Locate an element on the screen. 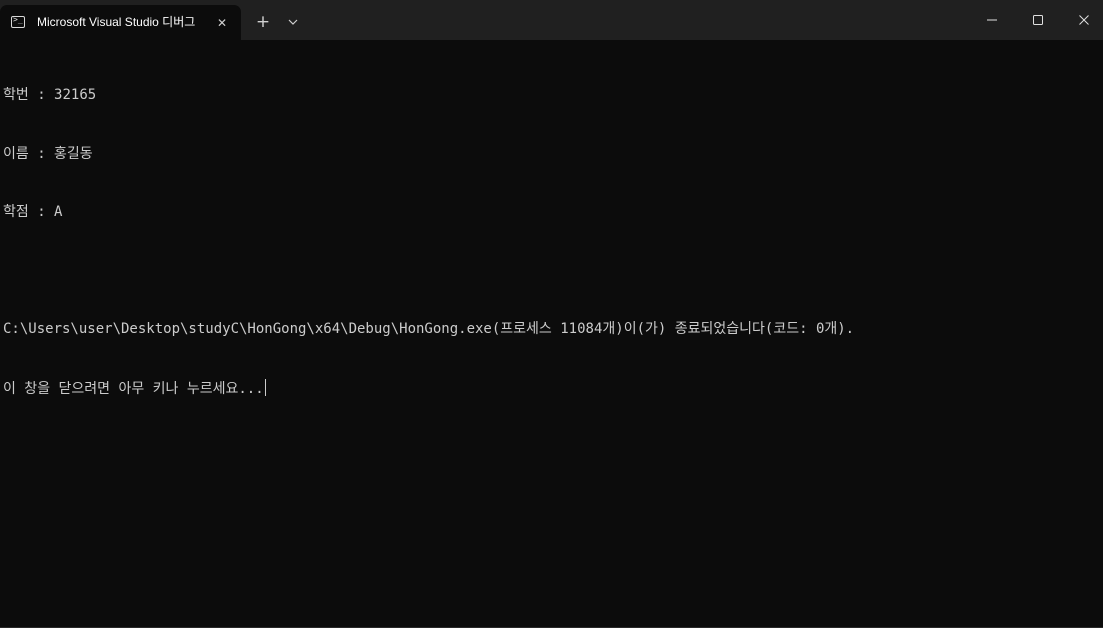 The width and height of the screenshot is (1103, 628). console-line-name: 이름 : 홍길동 is located at coordinates (48, 153).